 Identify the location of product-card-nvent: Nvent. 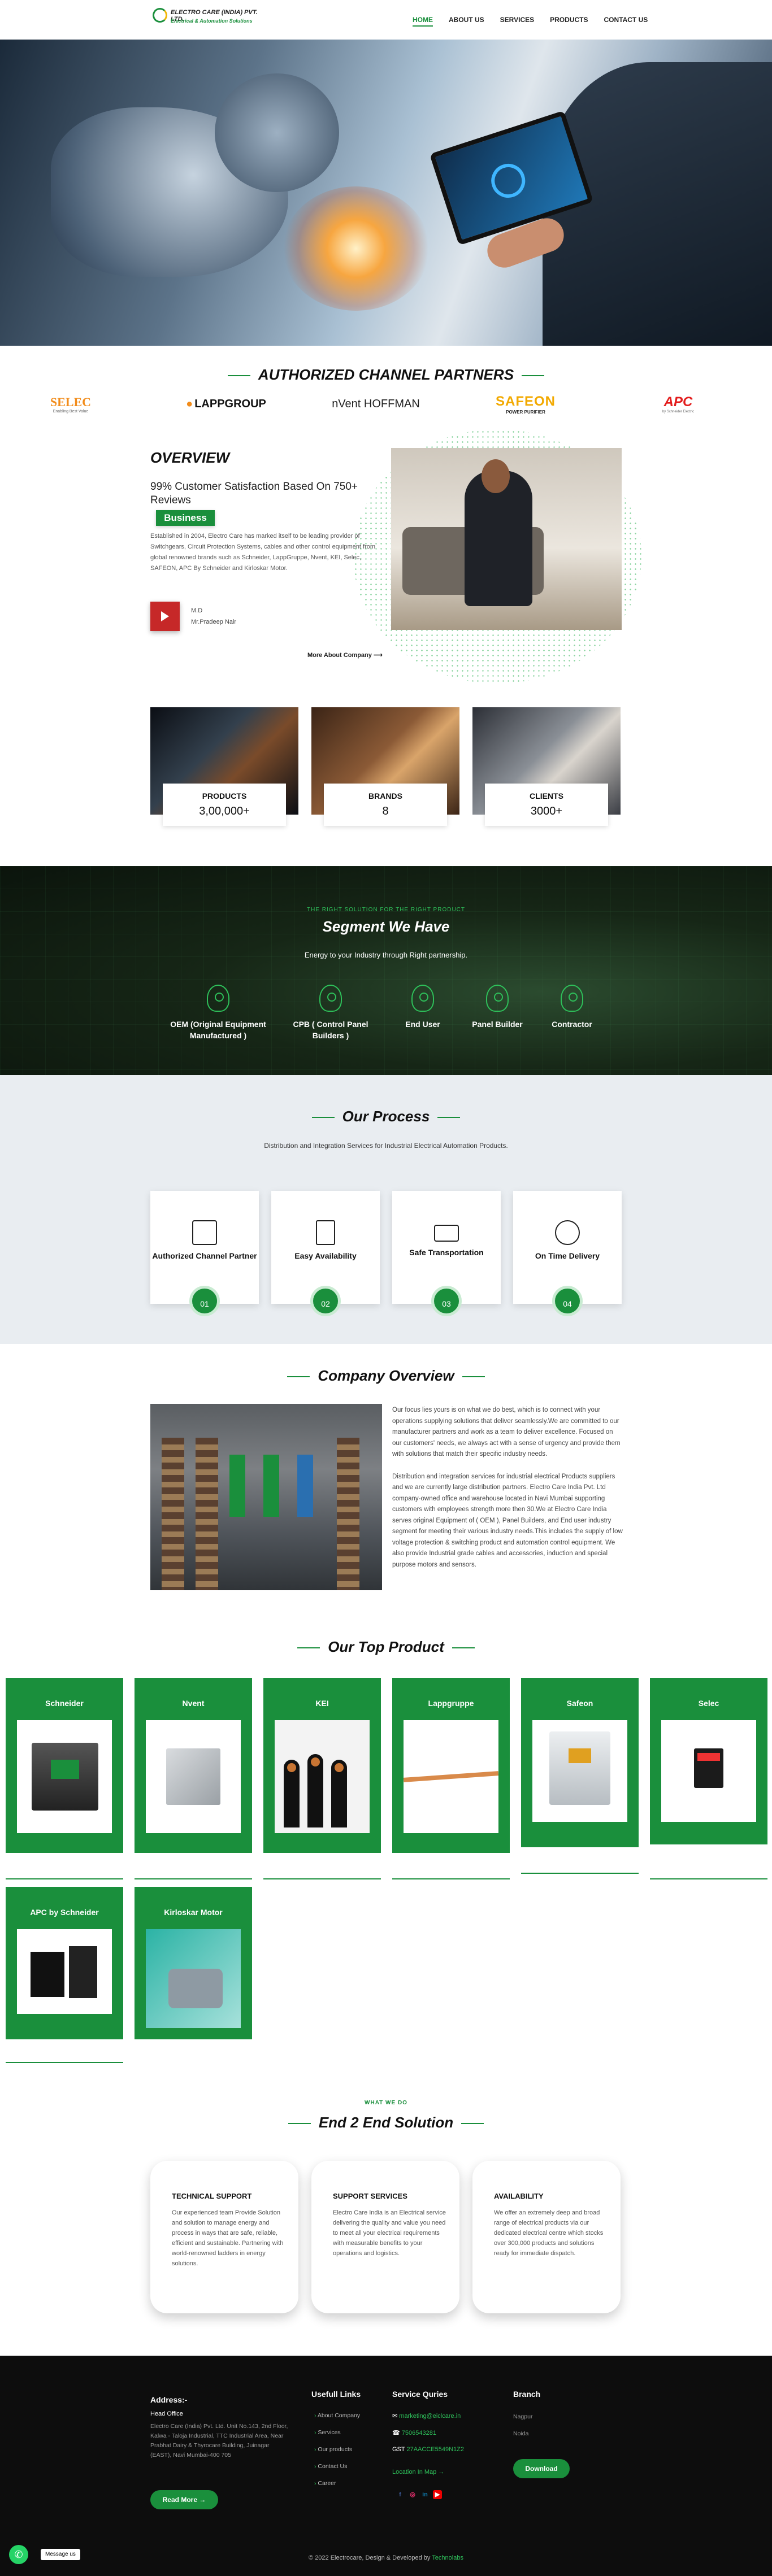
(193, 1778).